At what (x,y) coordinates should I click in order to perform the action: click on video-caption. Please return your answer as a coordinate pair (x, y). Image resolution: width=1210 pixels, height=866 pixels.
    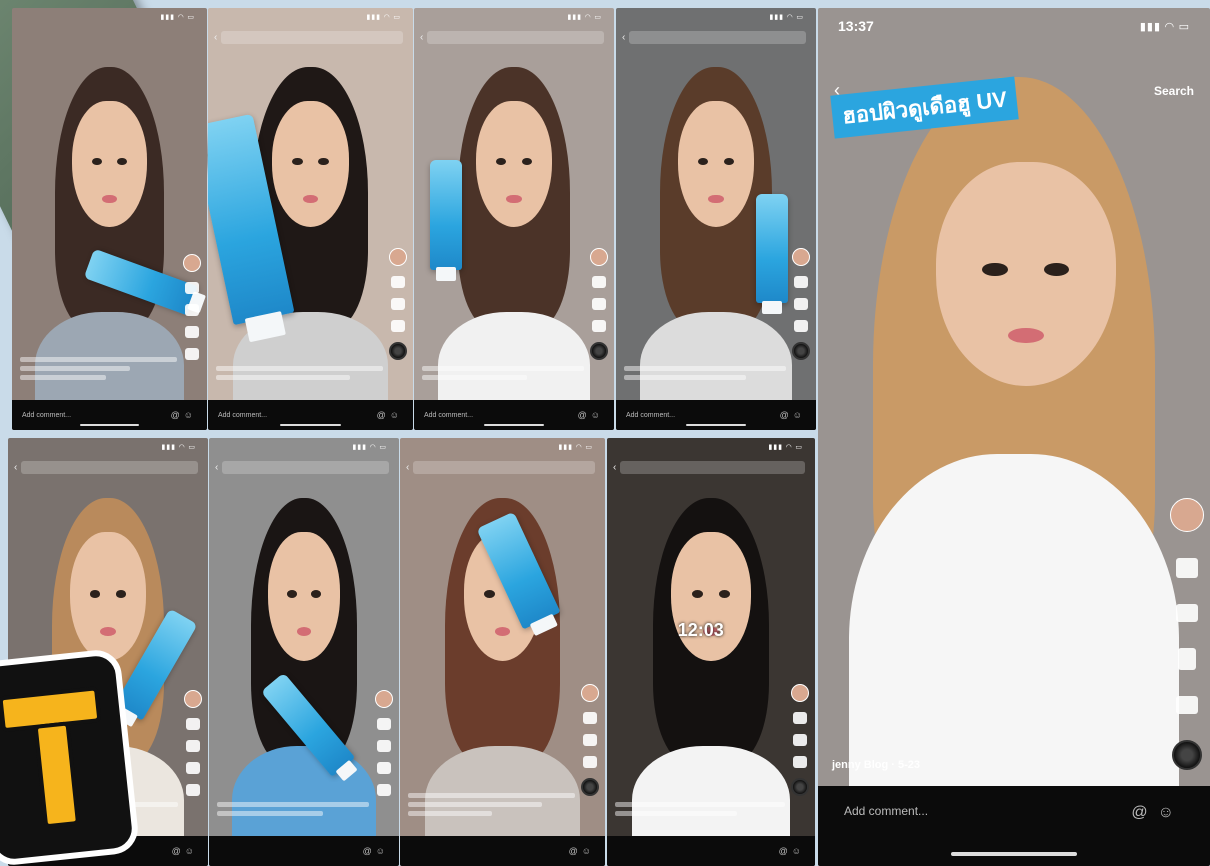
    Looking at the image, I should click on (491, 802).